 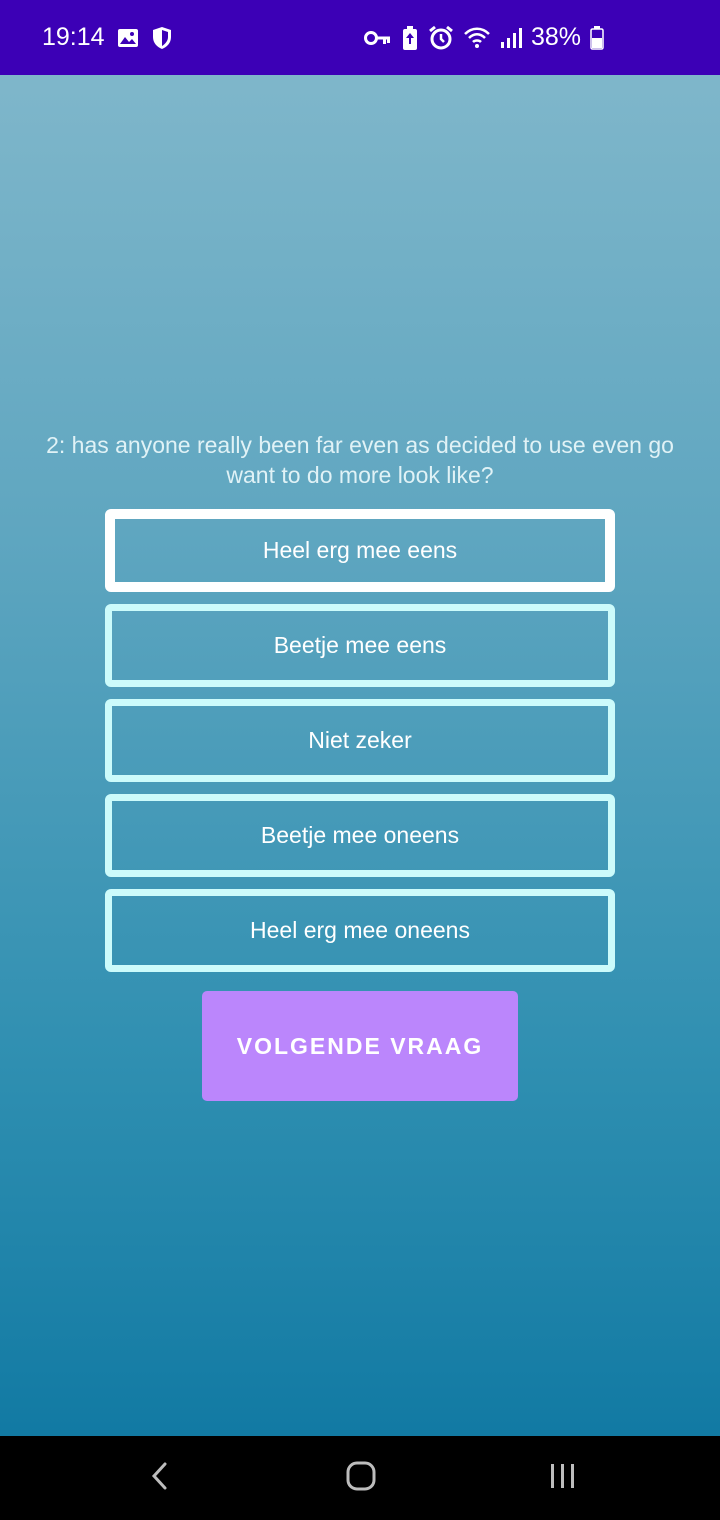 I want to click on image-icon, so click(x=128, y=38).